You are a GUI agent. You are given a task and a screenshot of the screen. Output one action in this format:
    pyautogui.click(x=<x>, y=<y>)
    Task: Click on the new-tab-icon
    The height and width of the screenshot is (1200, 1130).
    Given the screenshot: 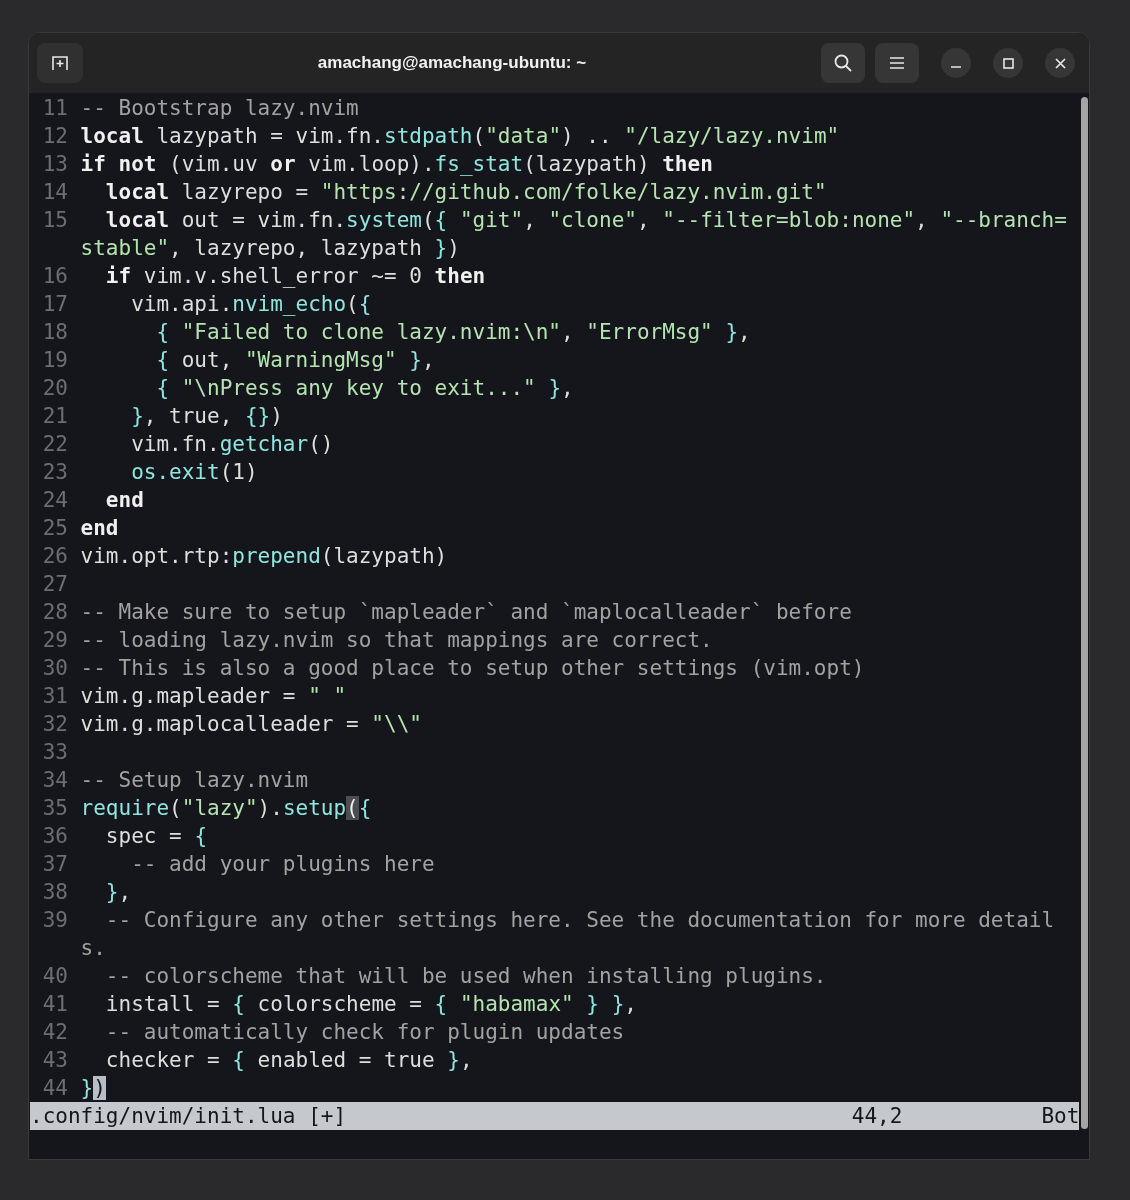 What is the action you would take?
    pyautogui.click(x=60, y=63)
    